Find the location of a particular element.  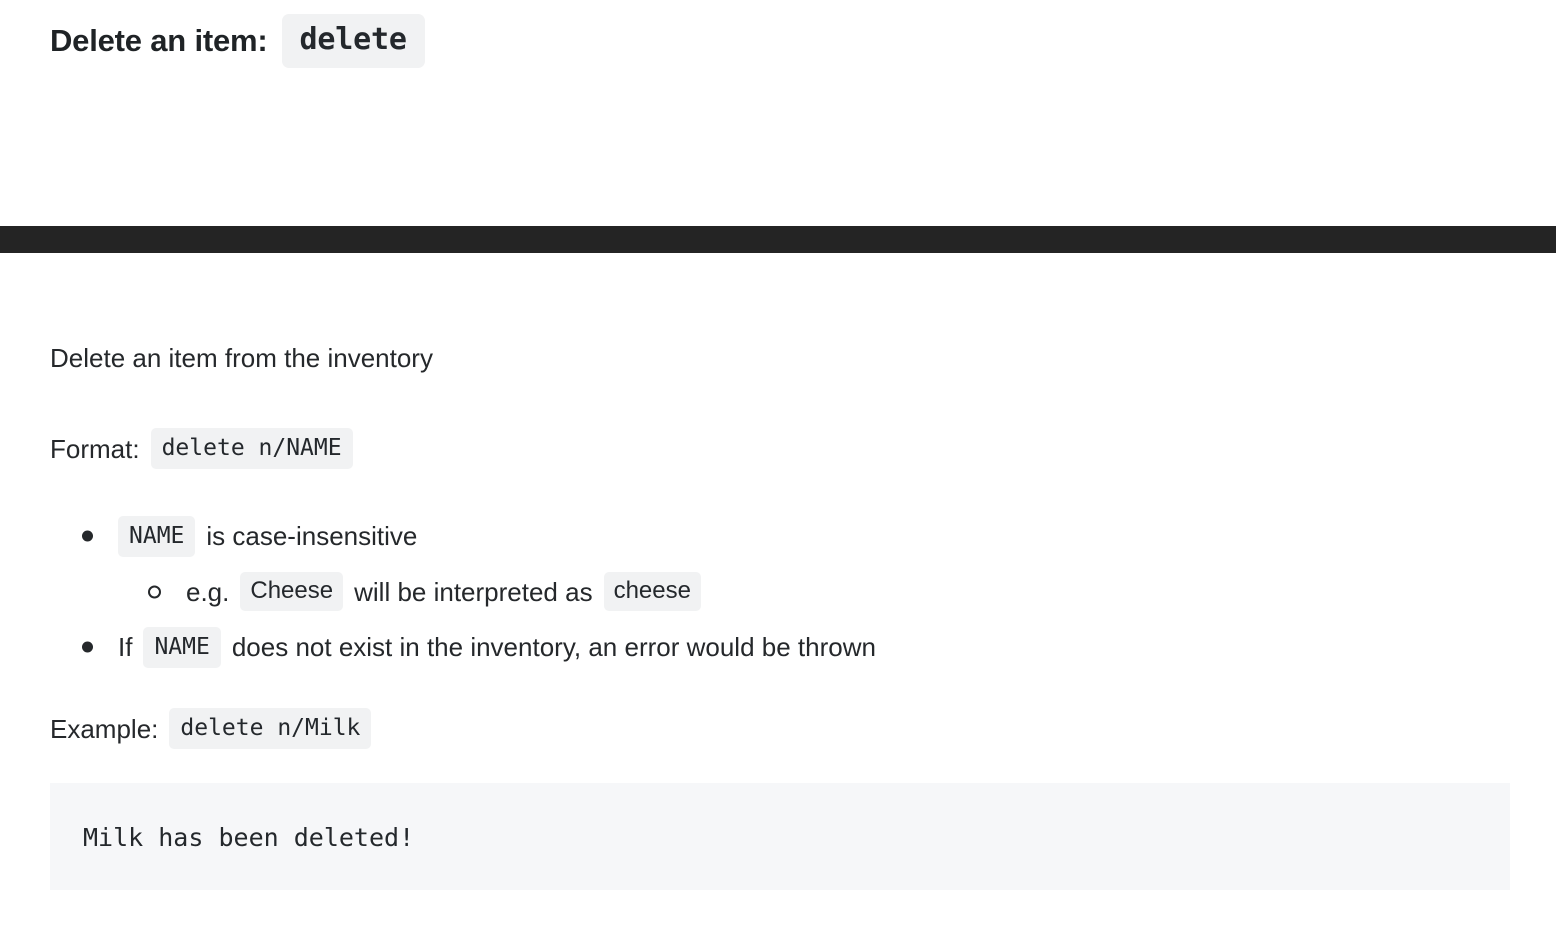

intro-paragraph: Delete an item from the inventory is located at coordinates (241, 358).